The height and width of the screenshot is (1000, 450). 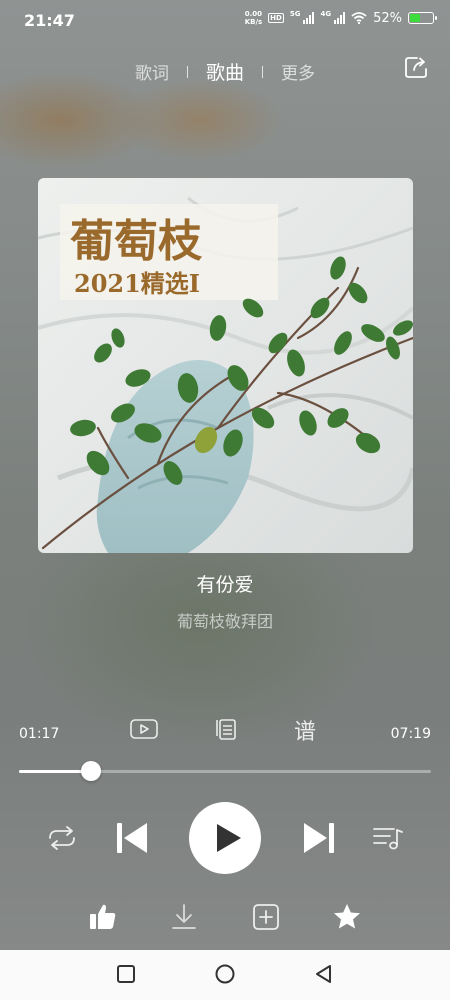 I want to click on next-icon, so click(x=319, y=838).